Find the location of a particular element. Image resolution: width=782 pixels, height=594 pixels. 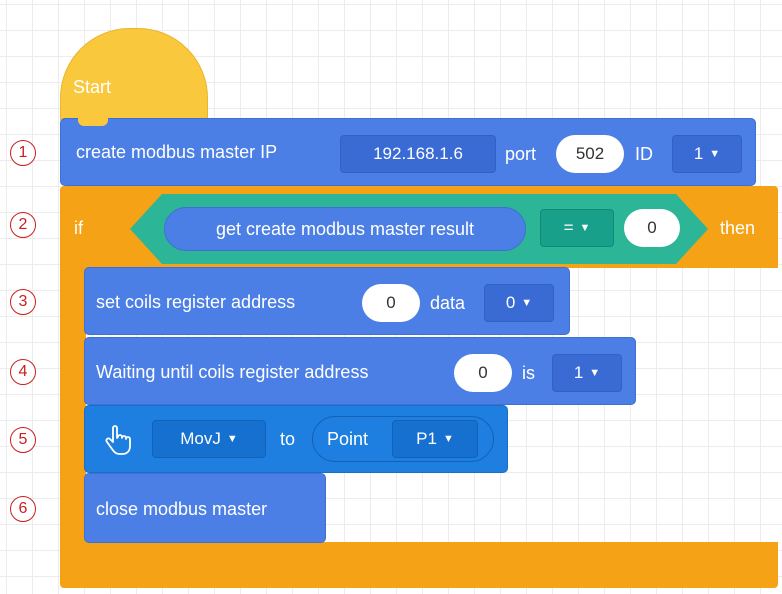

annotation-marker-1: 1 is located at coordinates (23, 153).